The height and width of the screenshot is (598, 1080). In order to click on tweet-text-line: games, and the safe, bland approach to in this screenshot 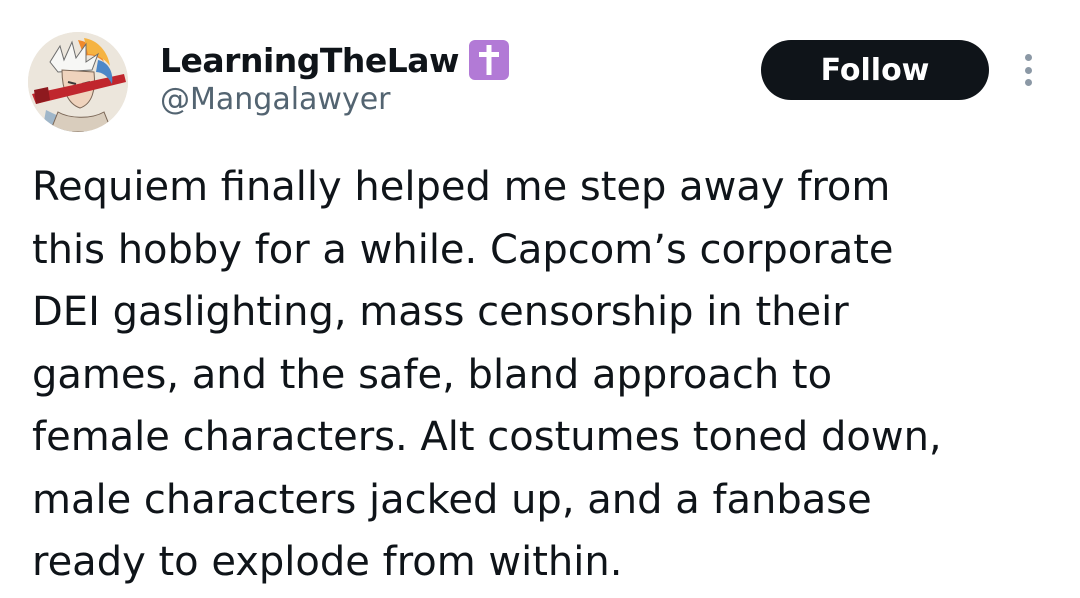, I will do `click(432, 374)`.